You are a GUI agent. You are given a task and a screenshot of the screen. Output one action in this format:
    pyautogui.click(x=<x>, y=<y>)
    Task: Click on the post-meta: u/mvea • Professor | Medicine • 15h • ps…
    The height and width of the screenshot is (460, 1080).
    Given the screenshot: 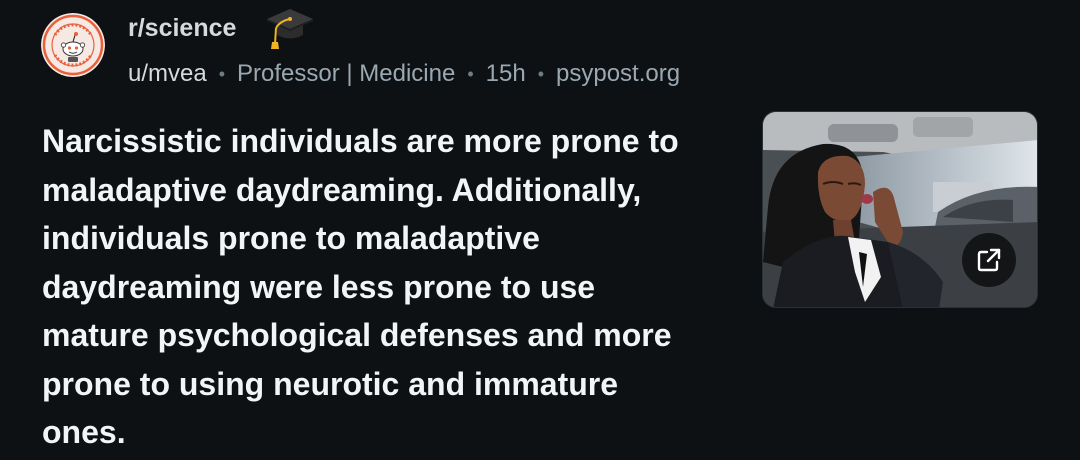 What is the action you would take?
    pyautogui.click(x=404, y=74)
    